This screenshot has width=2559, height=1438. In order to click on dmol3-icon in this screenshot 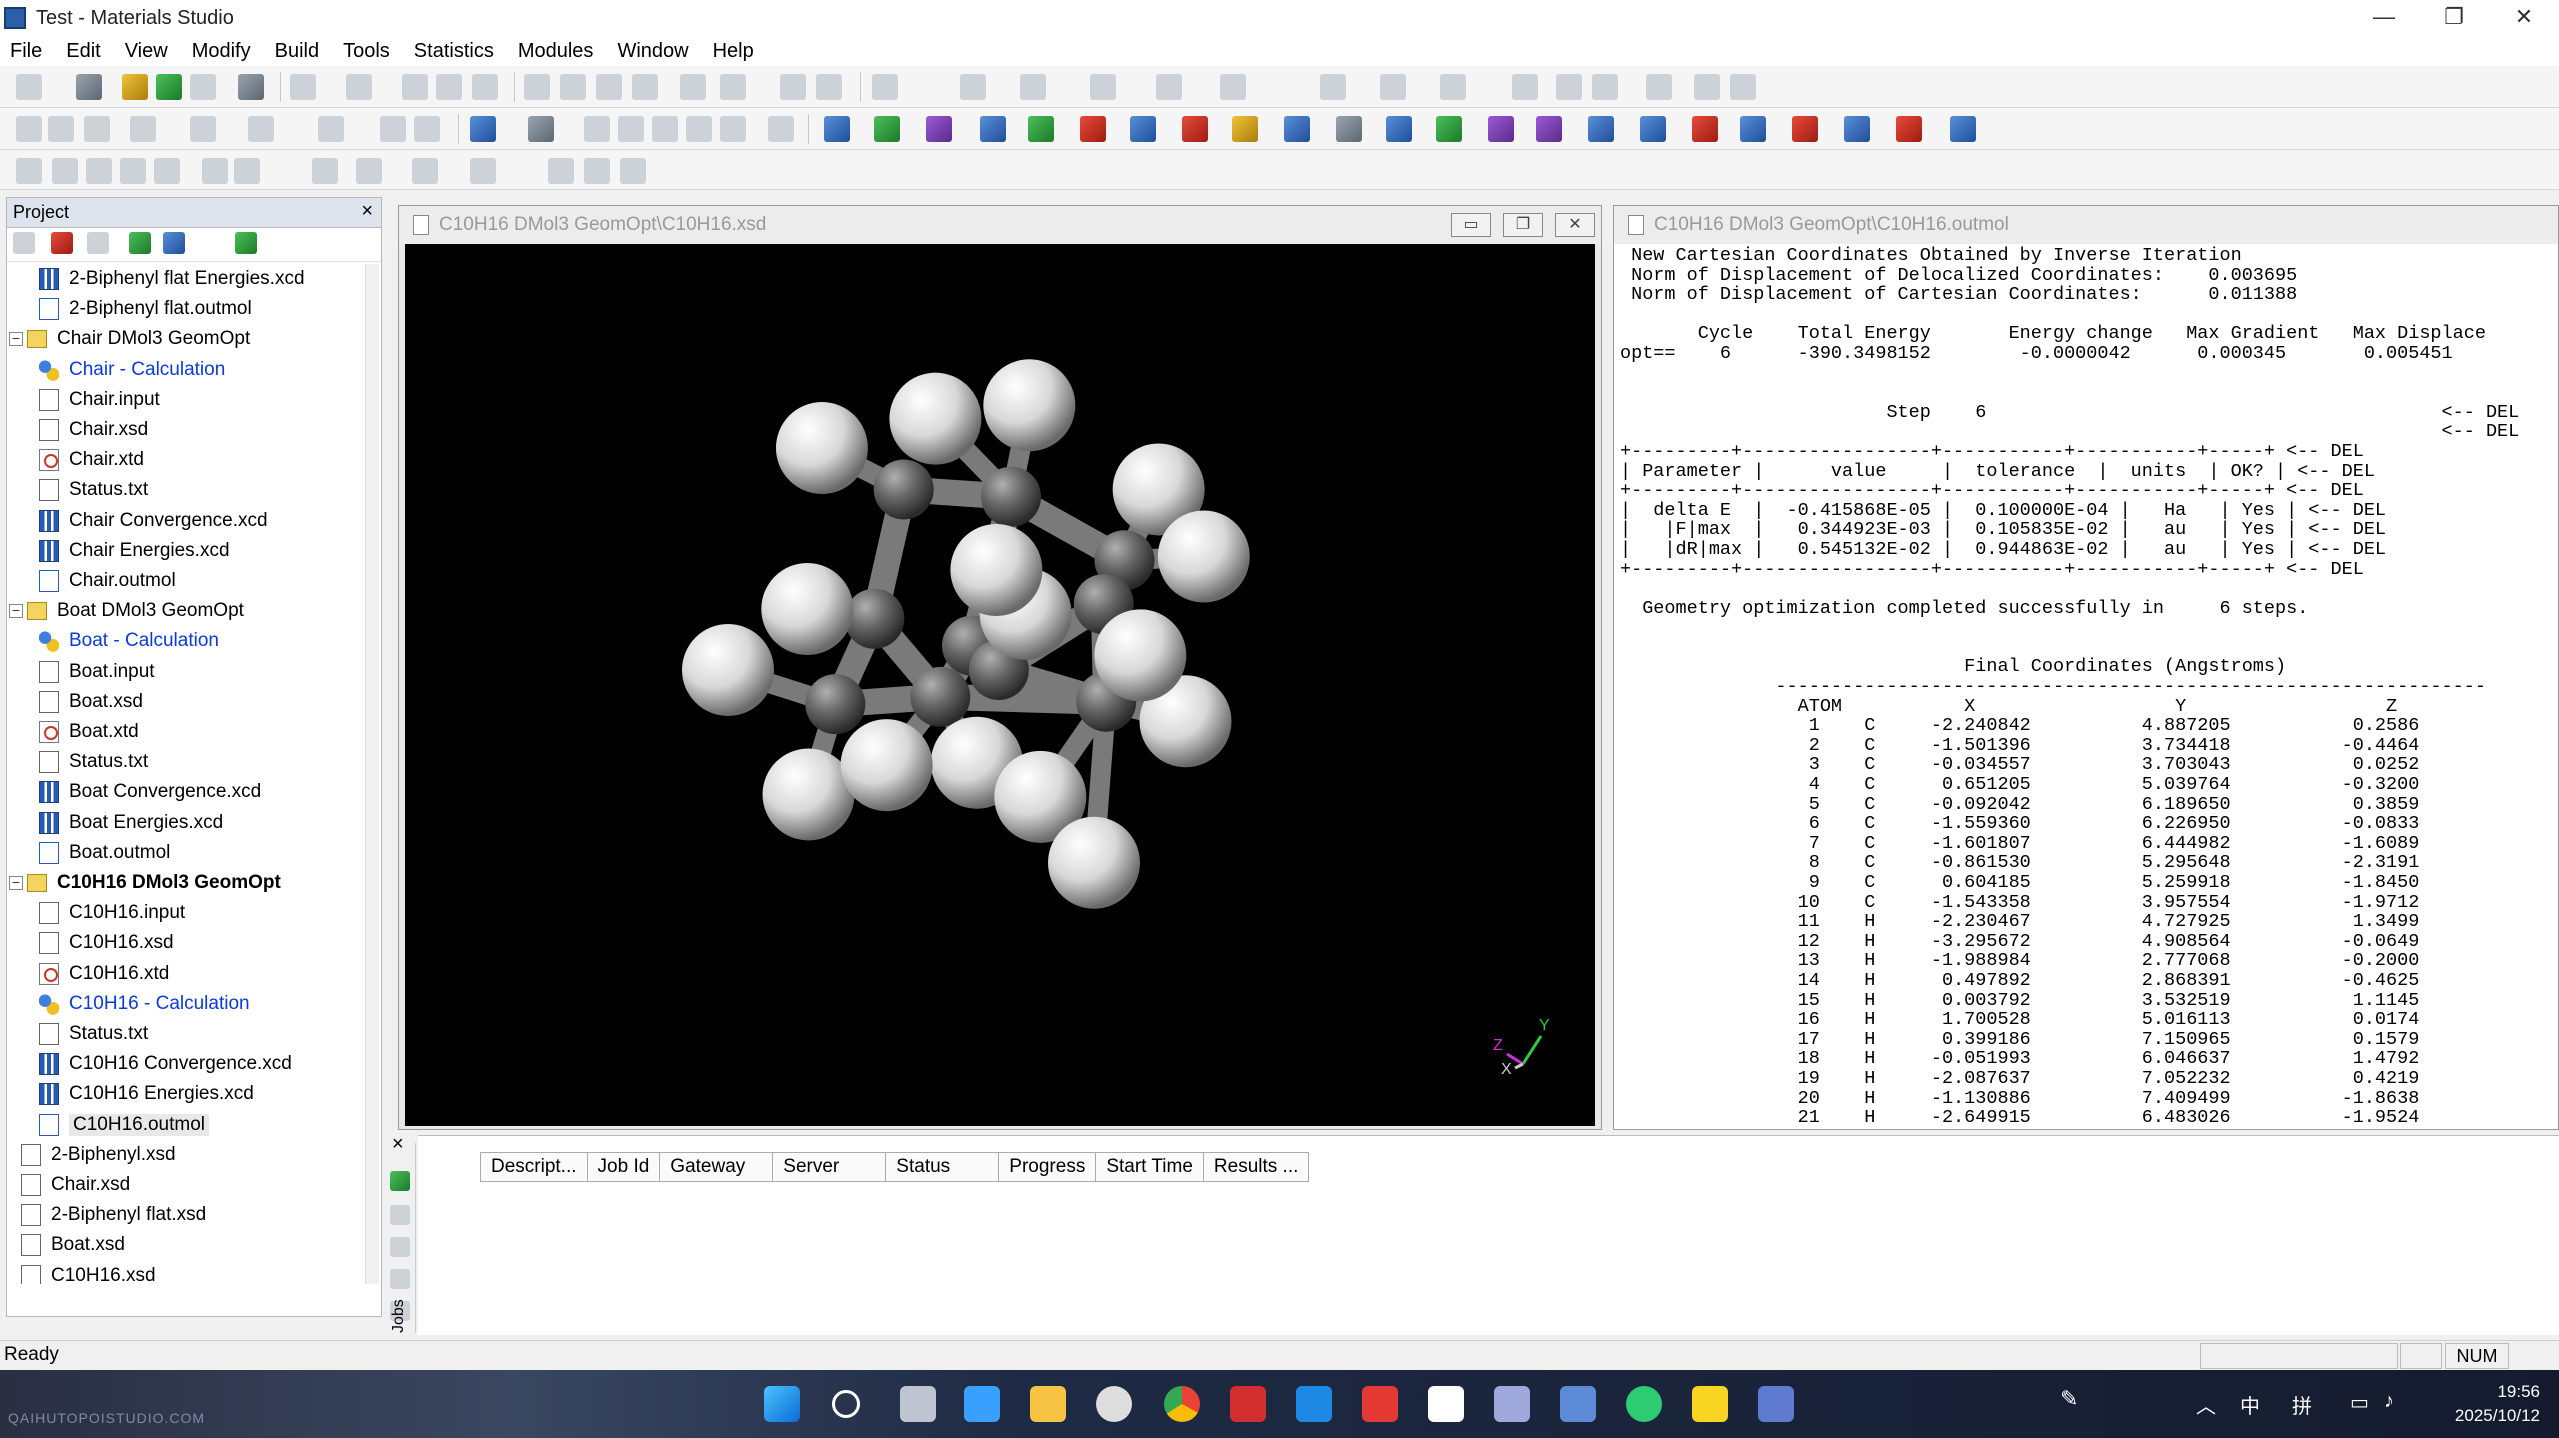, I will do `click(939, 129)`.